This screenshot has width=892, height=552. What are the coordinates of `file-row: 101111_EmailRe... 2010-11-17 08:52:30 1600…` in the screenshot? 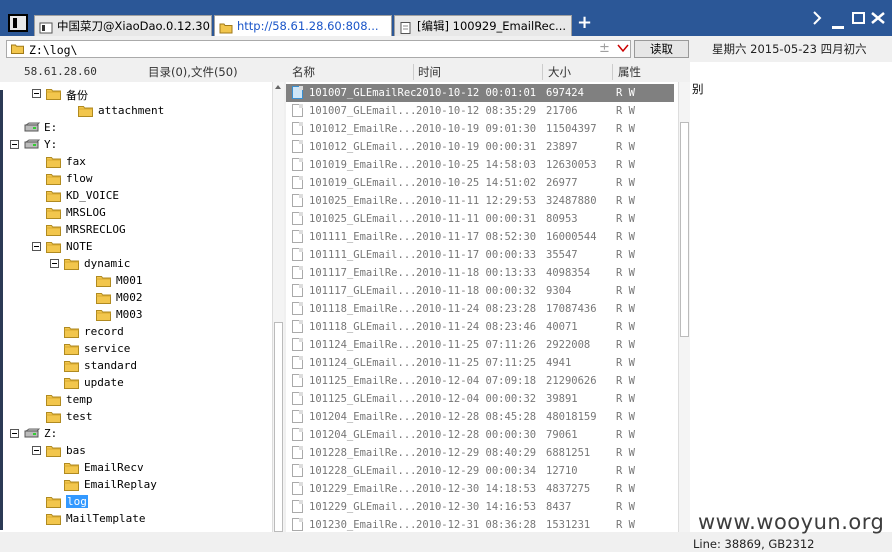 It's located at (480, 237).